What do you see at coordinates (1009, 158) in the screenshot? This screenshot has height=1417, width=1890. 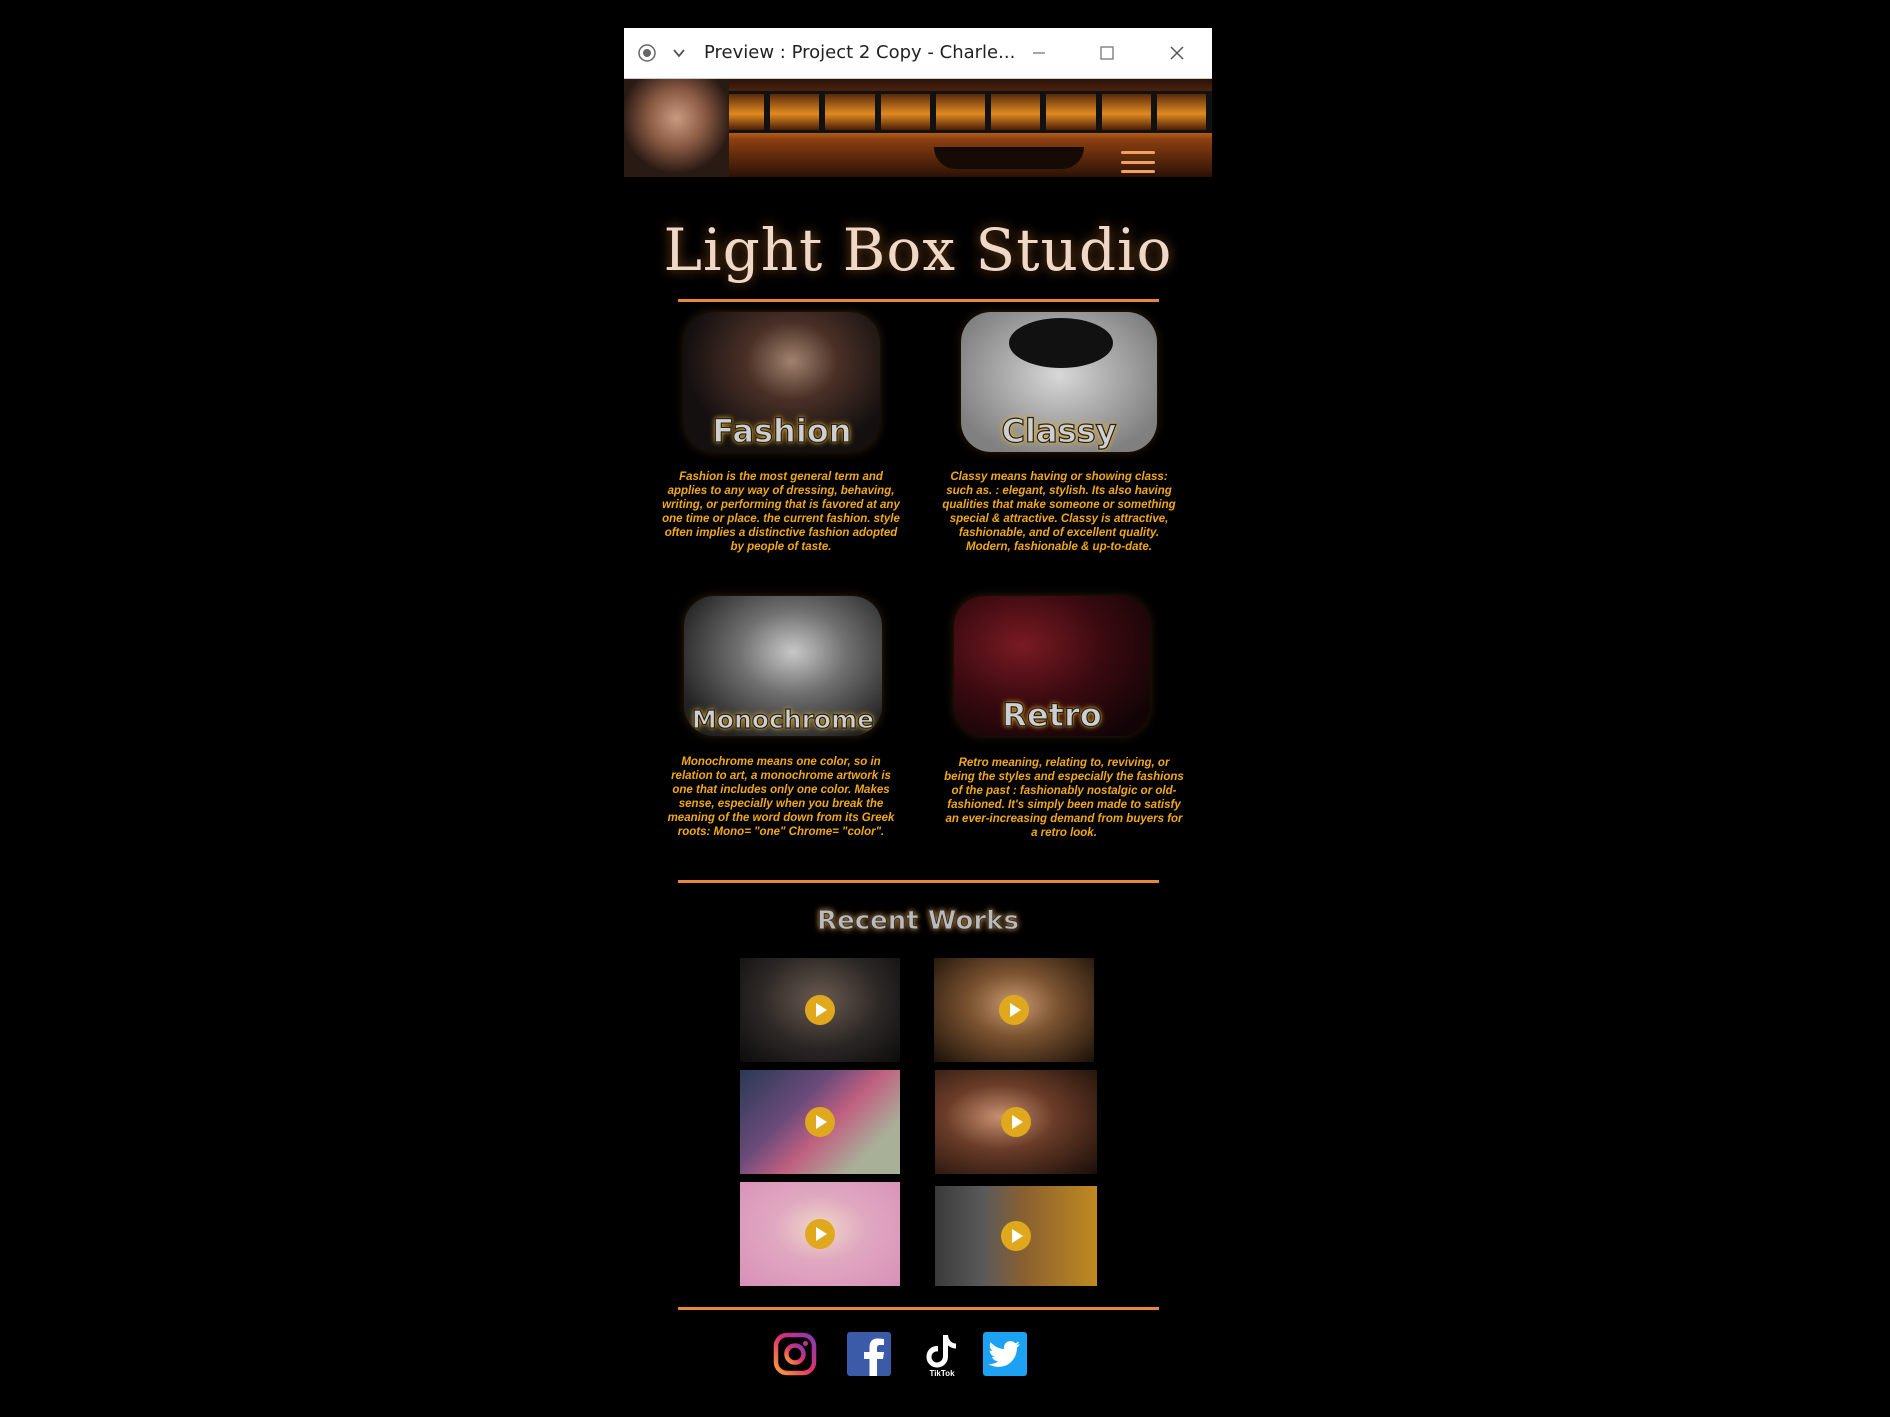 I see `boat-silhouette-image` at bounding box center [1009, 158].